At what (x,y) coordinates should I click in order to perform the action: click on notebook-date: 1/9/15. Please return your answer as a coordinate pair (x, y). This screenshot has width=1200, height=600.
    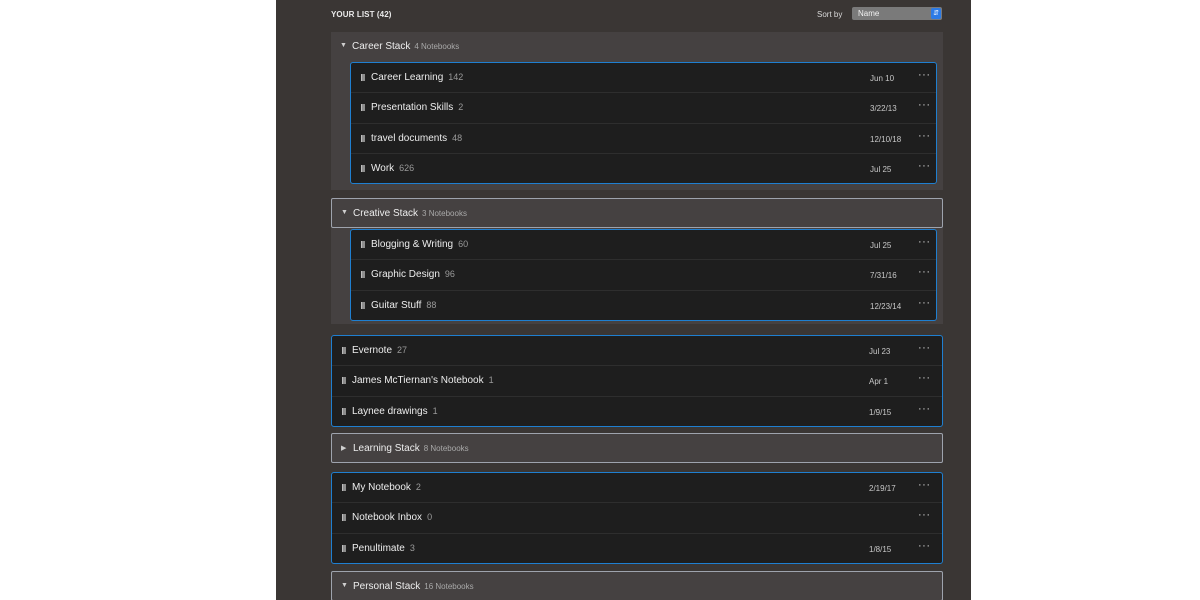
    Looking at the image, I should click on (880, 412).